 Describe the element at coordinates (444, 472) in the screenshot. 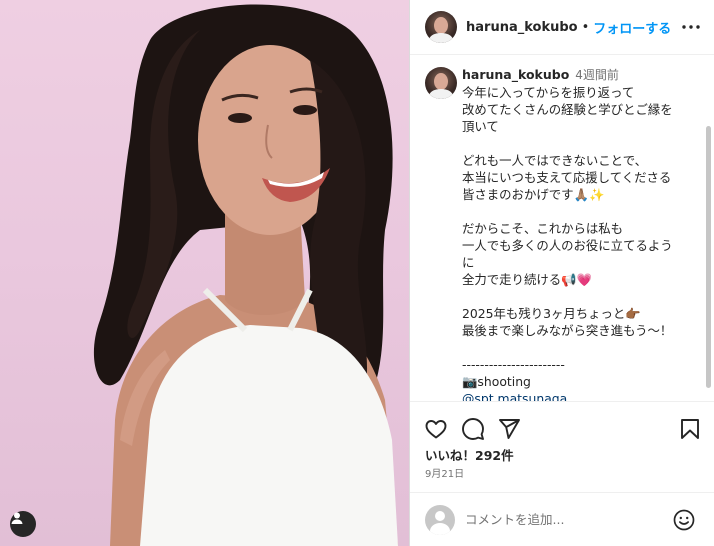

I see `post-date: 9月21日` at that location.